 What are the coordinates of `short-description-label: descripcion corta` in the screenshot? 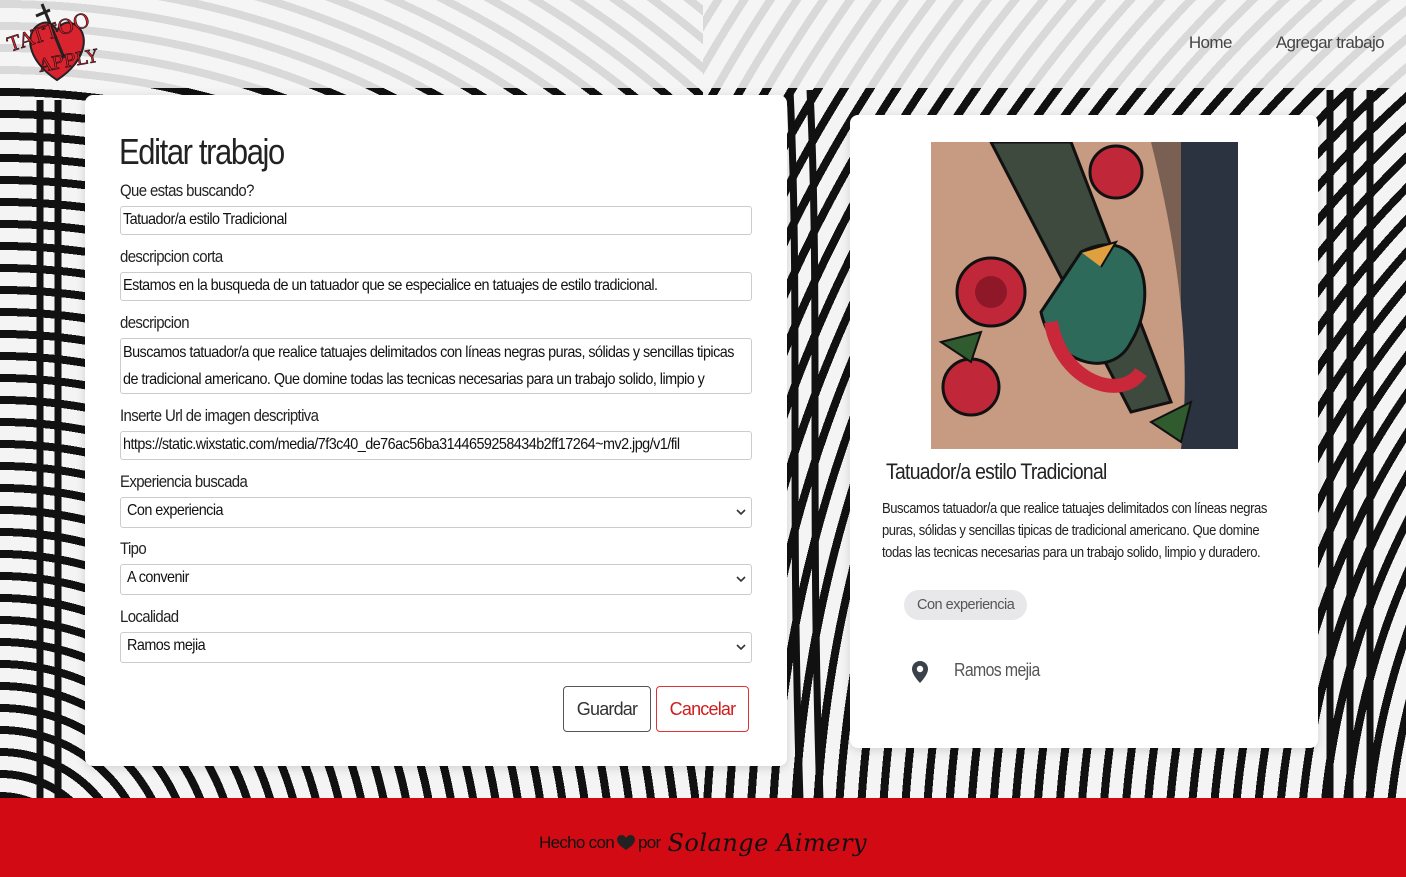 It's located at (171, 256).